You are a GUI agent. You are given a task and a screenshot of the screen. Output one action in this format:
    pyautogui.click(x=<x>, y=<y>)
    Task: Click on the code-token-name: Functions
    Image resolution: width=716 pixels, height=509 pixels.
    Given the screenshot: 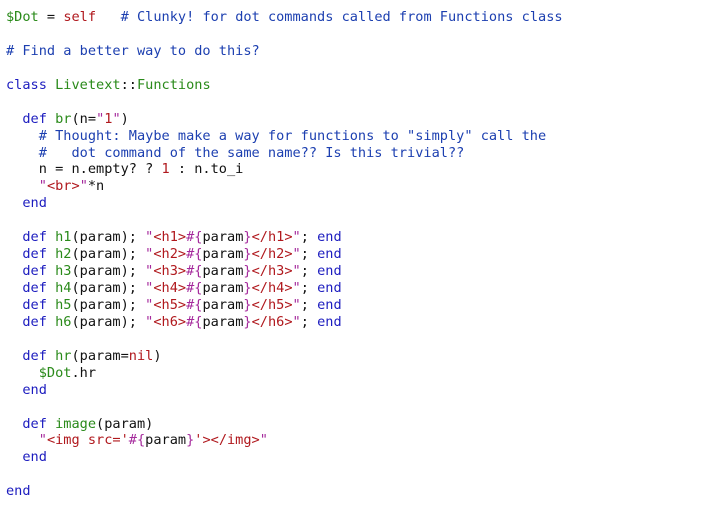 What is the action you would take?
    pyautogui.click(x=173, y=84)
    